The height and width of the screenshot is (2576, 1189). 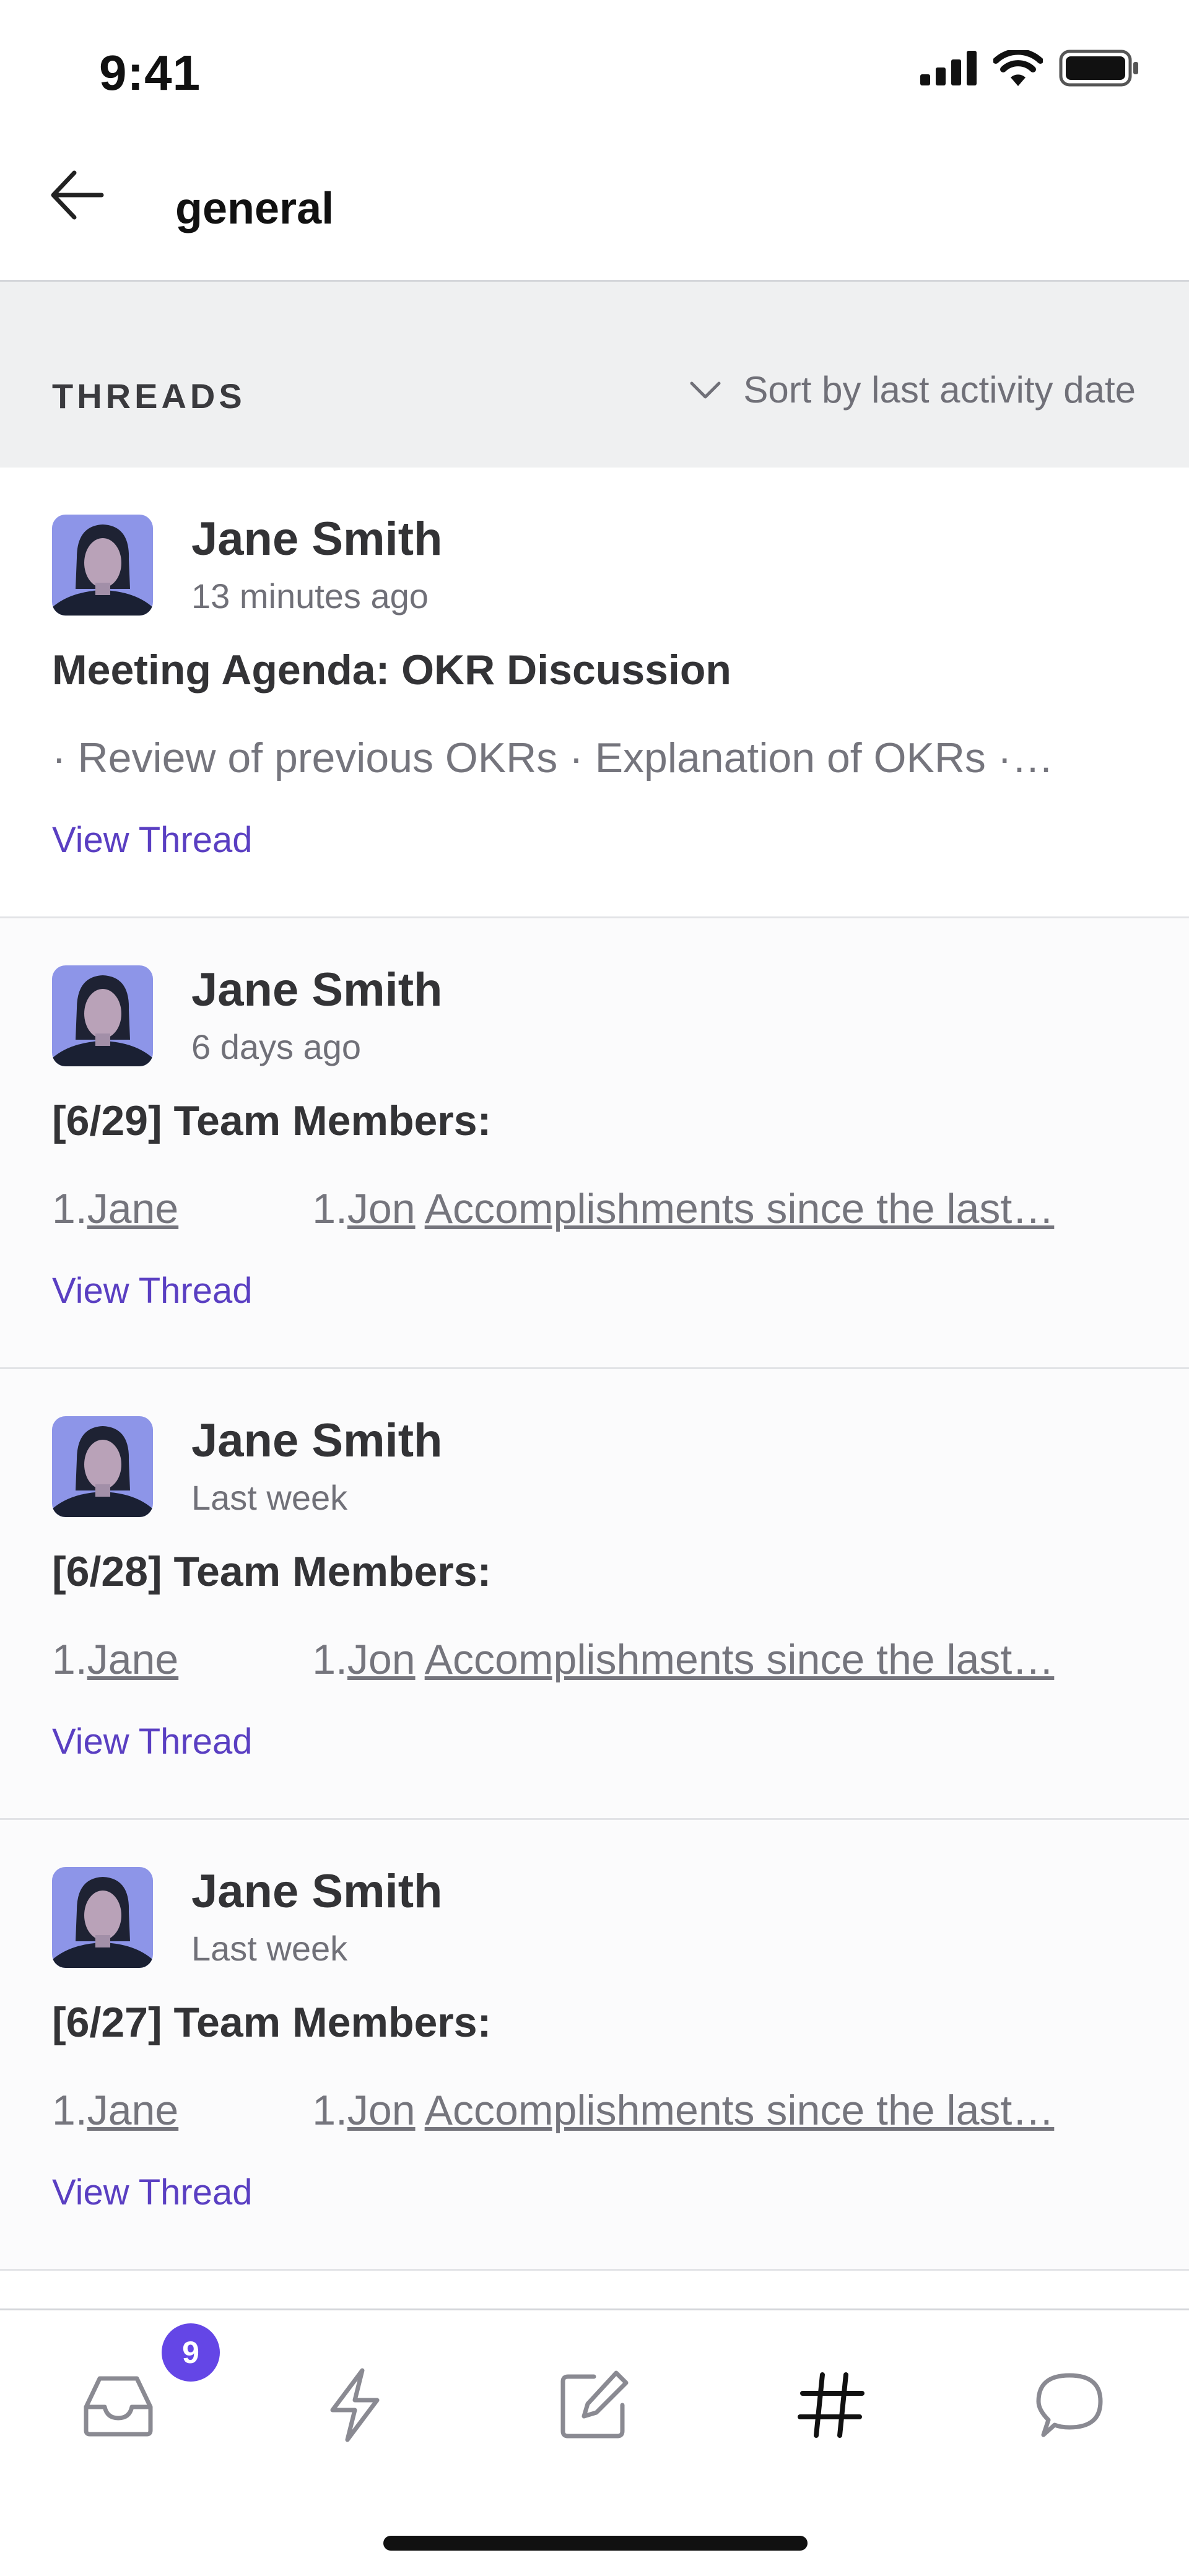 I want to click on channel-title: general, so click(x=254, y=208).